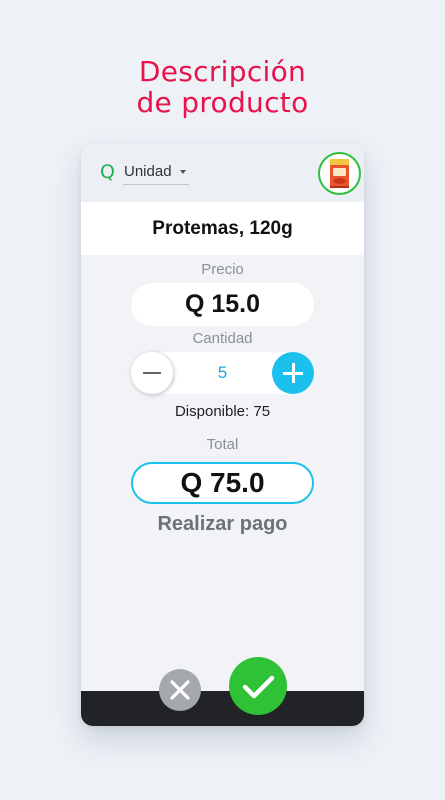 The height and width of the screenshot is (800, 445). I want to click on cancel-button, so click(180, 690).